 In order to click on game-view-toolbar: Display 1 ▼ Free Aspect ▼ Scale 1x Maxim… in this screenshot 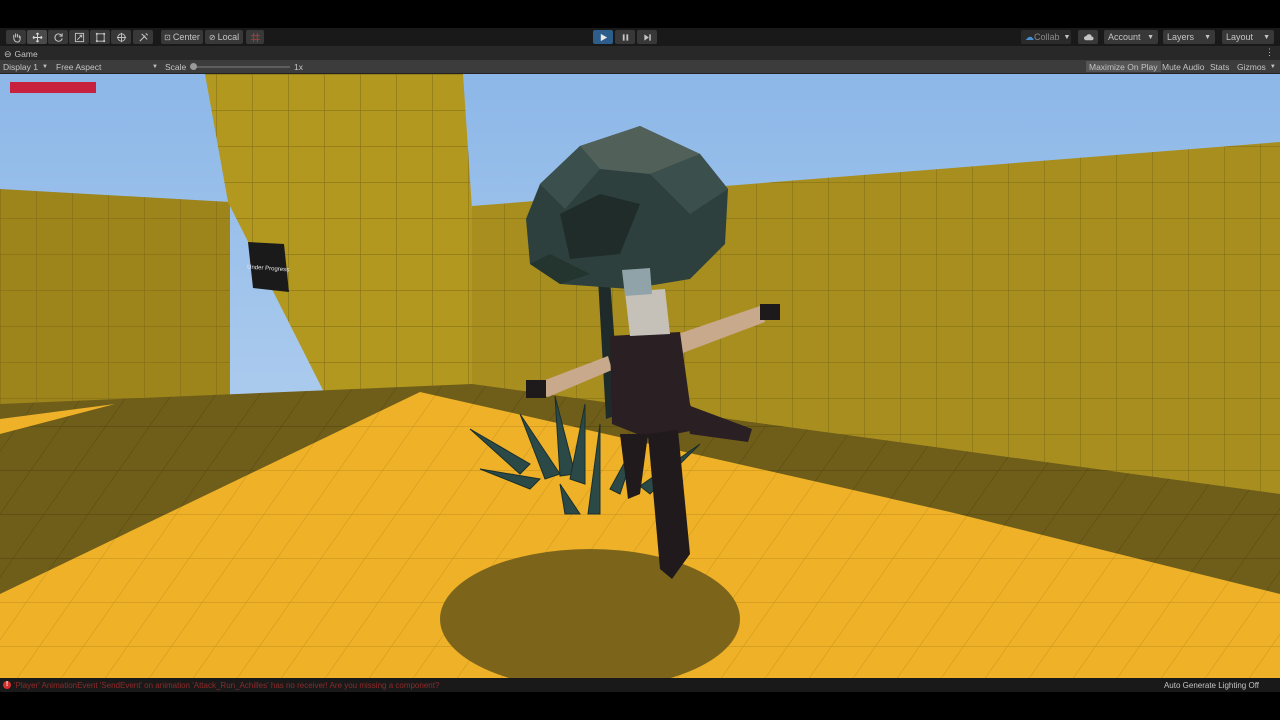, I will do `click(640, 67)`.